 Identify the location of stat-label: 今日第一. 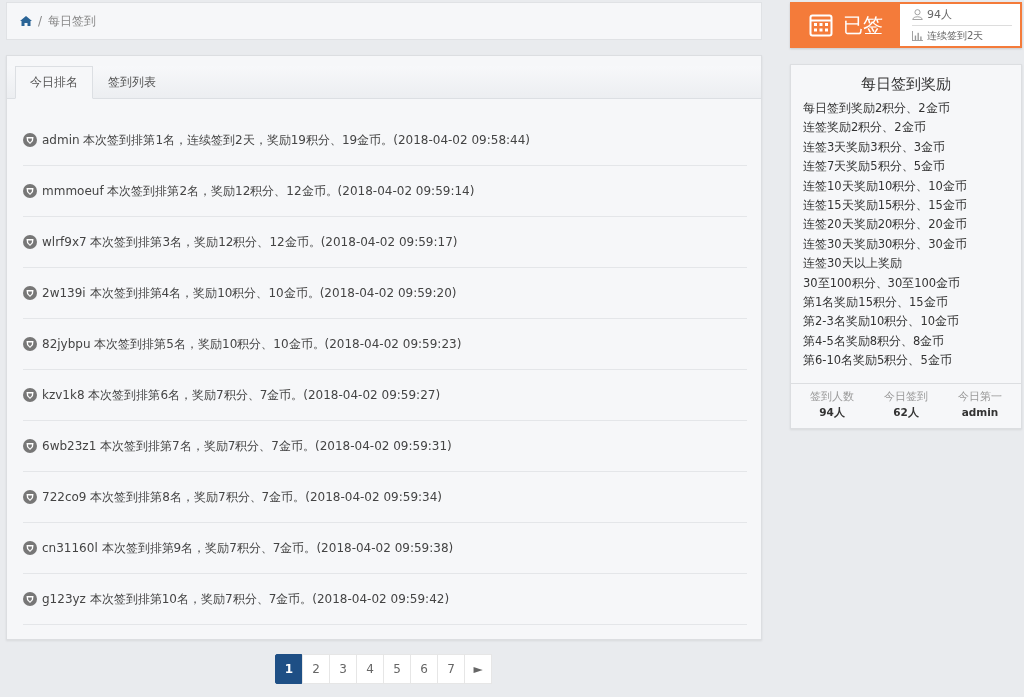
(980, 396).